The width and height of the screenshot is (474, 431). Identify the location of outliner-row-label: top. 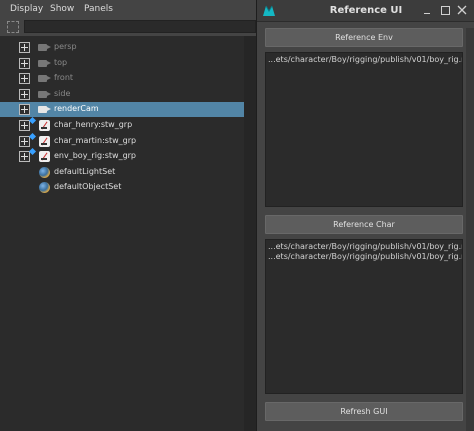
(61, 62).